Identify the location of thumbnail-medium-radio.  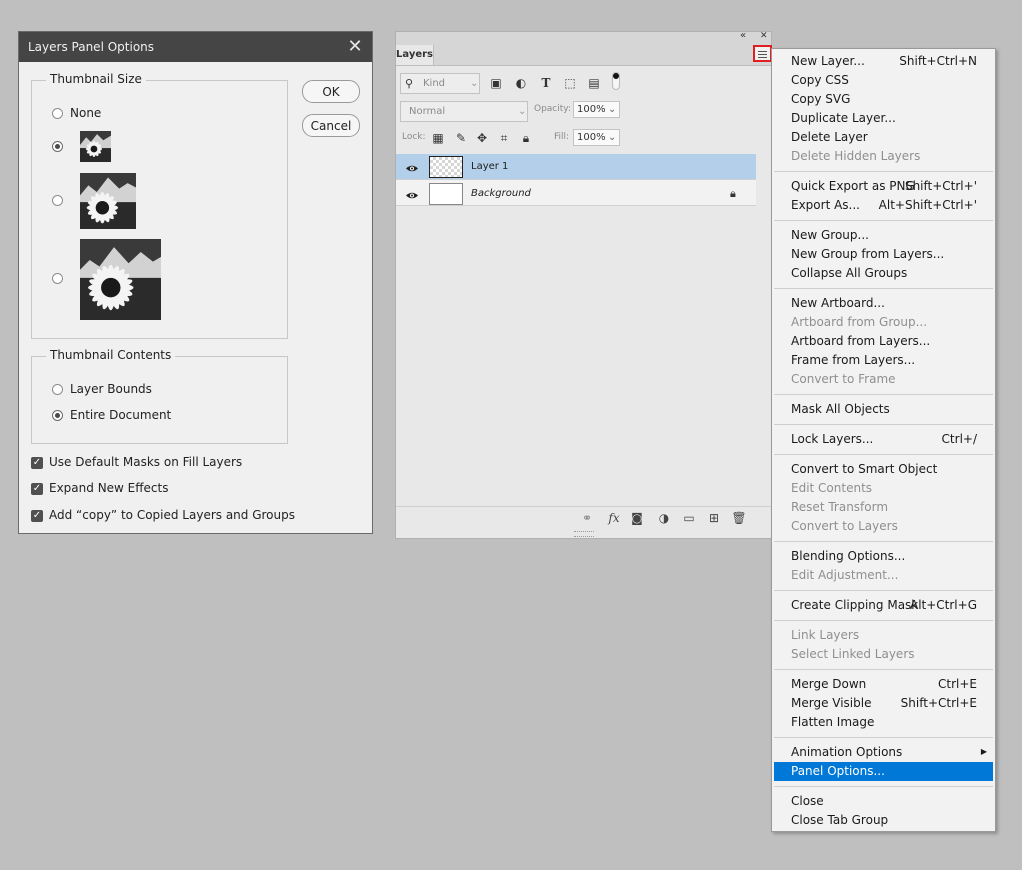
(57, 200).